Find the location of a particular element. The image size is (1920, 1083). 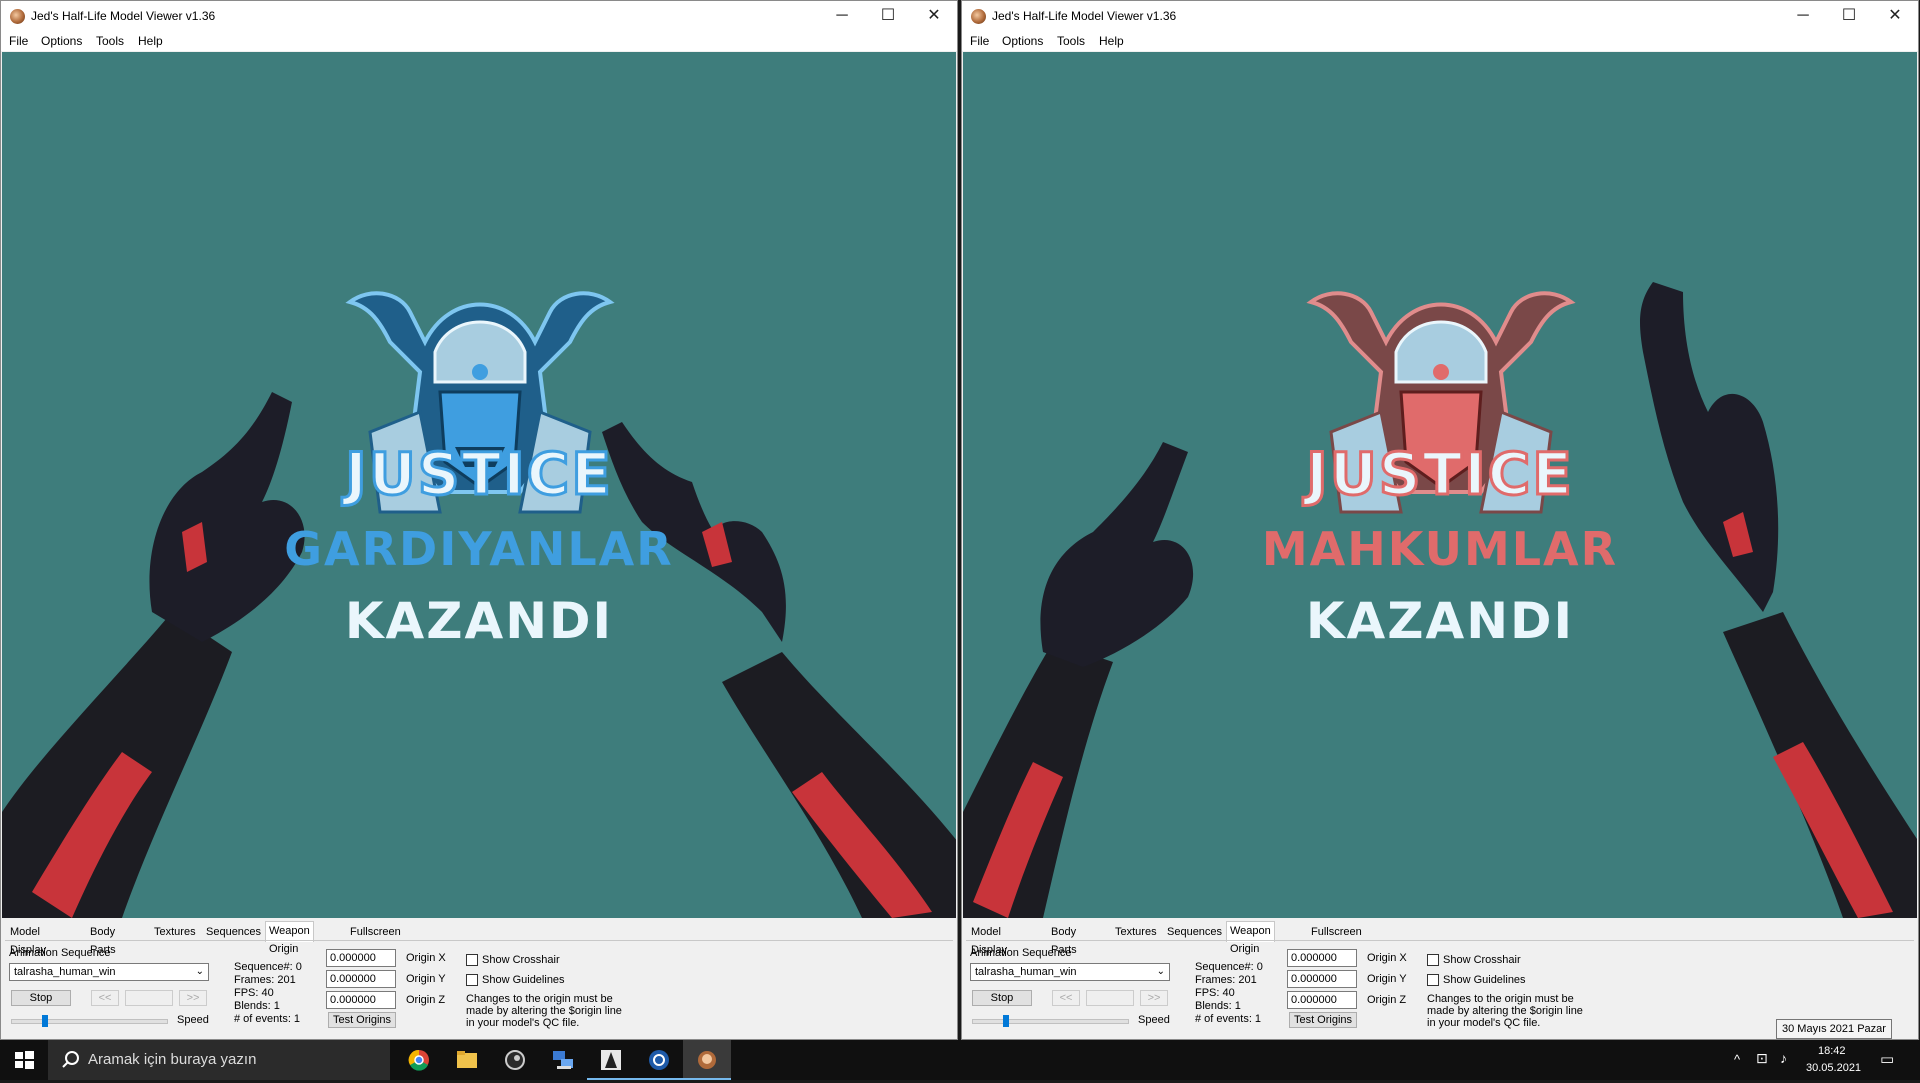

animation-sequence-label: Animation Sequence is located at coordinates (1021, 953).